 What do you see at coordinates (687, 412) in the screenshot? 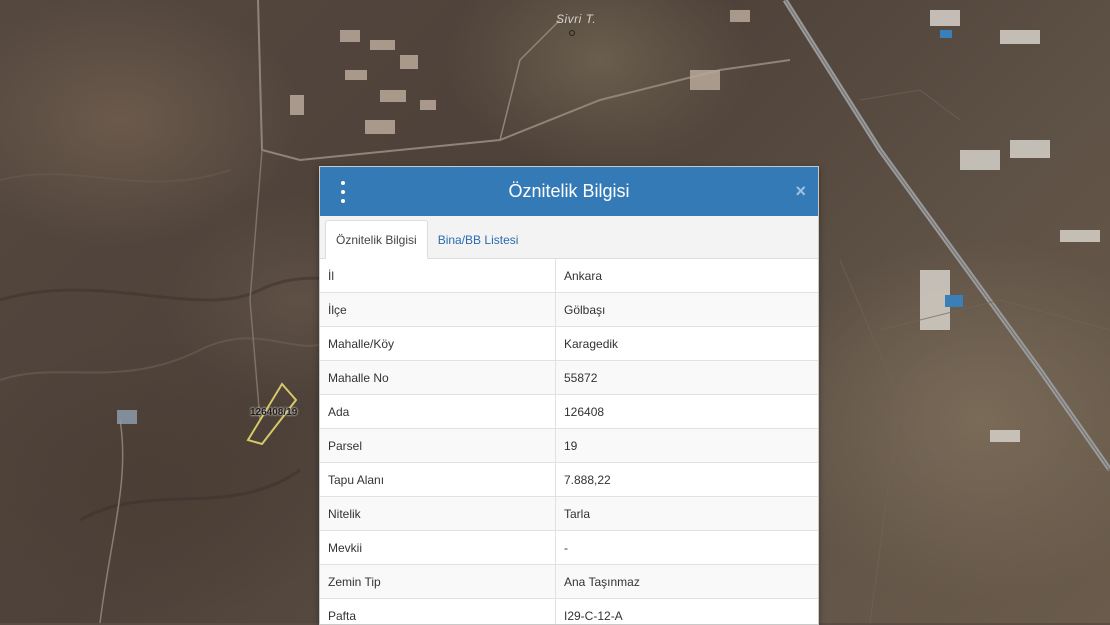
I see `attr-value: 126408` at bounding box center [687, 412].